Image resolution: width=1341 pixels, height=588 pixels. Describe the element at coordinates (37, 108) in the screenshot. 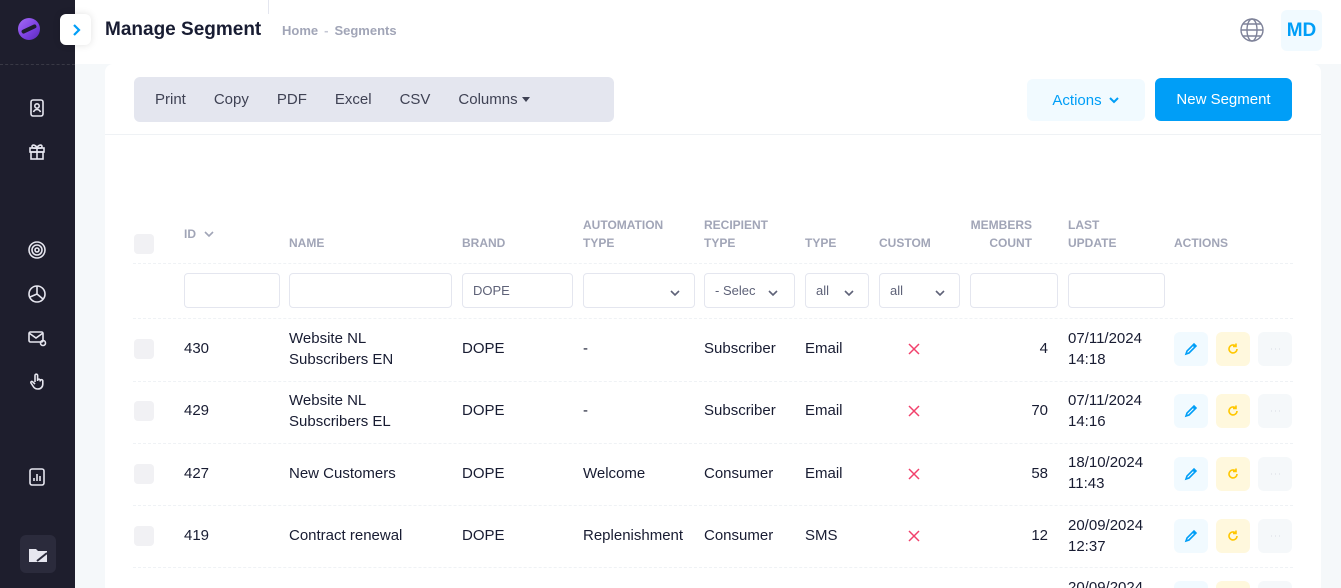

I see `contact-book-icon` at that location.